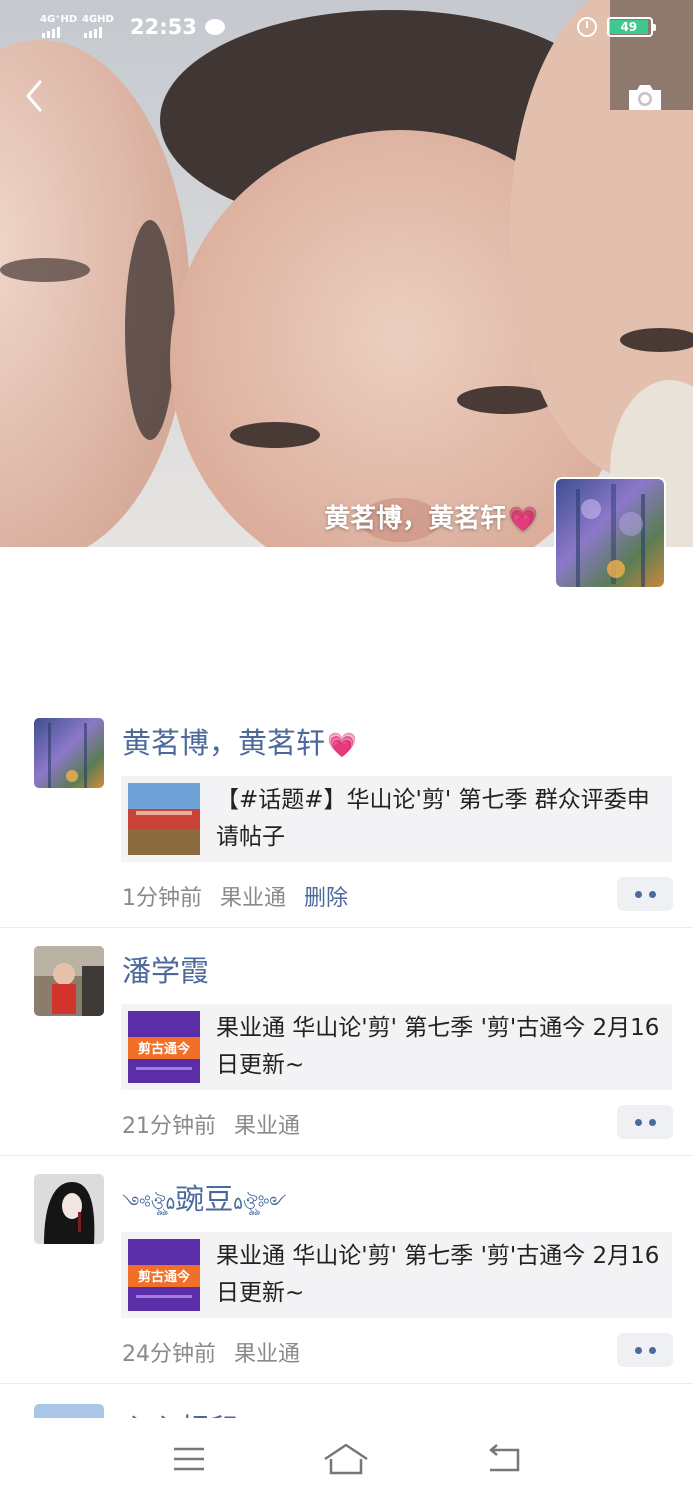 This screenshot has width=693, height=1500. Describe the element at coordinates (163, 27) in the screenshot. I see `status-time: 22:53` at that location.